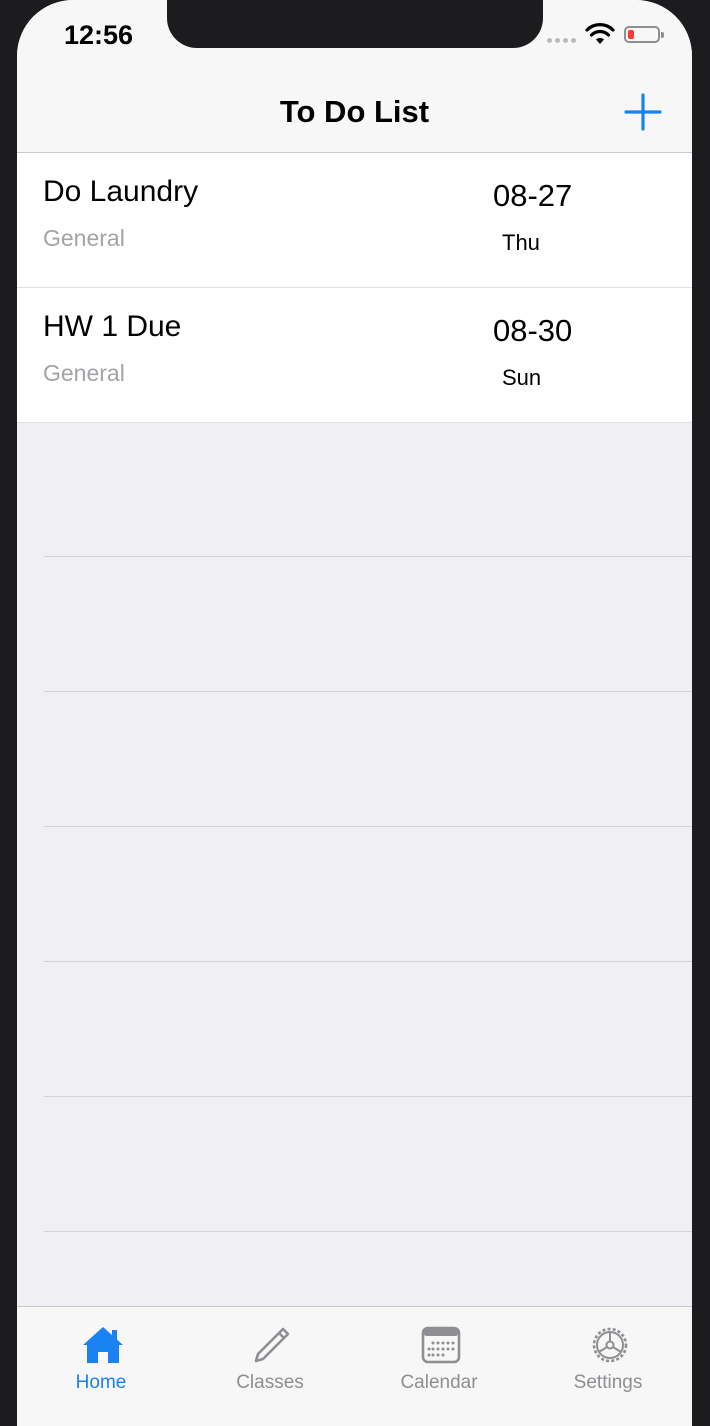  I want to click on tab-classes: Classes, so click(270, 1357).